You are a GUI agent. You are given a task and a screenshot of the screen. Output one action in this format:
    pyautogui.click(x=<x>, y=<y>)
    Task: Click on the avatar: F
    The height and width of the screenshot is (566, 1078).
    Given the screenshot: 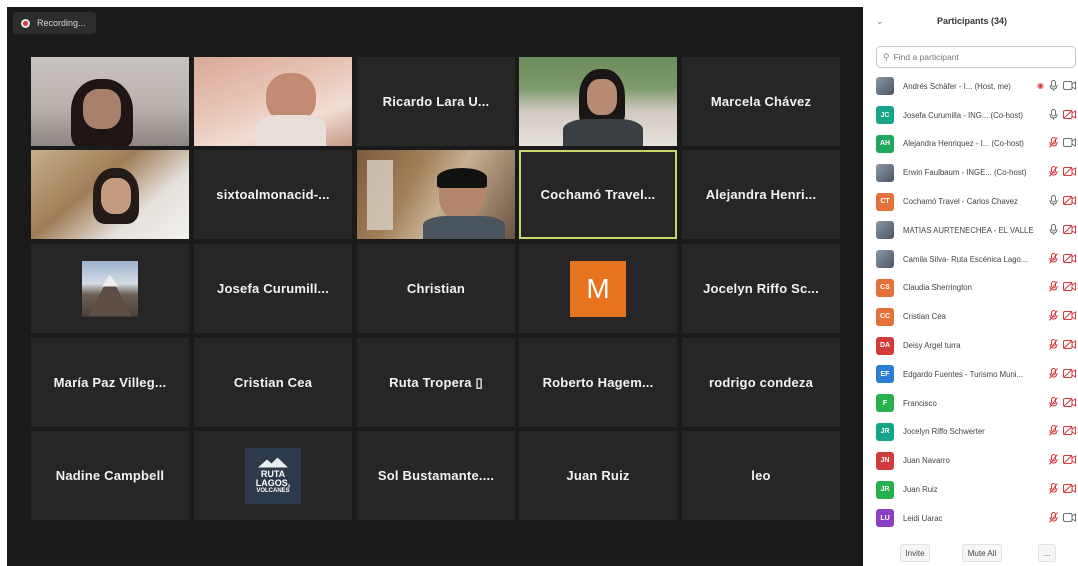 What is the action you would take?
    pyautogui.click(x=885, y=403)
    